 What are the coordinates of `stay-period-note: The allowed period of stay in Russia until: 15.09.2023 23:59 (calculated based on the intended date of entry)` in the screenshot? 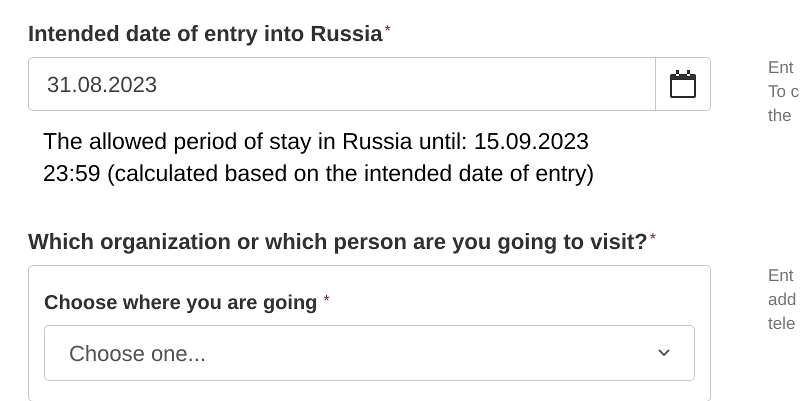 It's located at (319, 157).